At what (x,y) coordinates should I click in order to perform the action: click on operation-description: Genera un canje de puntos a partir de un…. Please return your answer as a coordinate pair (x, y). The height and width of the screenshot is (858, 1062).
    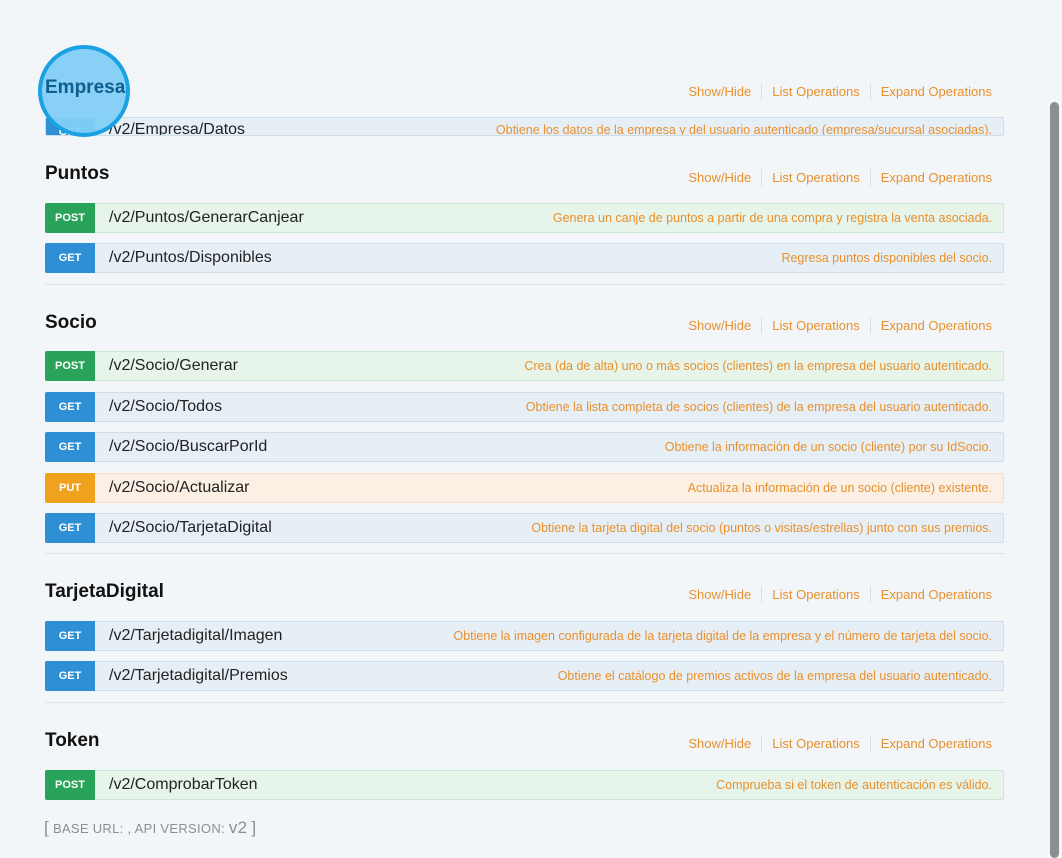
    Looking at the image, I should click on (772, 218).